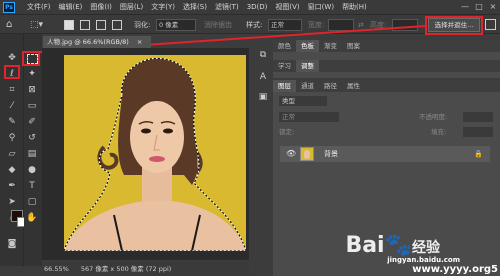  What do you see at coordinates (353, 46) in the screenshot?
I see `tab-patterns: 图案` at bounding box center [353, 46].